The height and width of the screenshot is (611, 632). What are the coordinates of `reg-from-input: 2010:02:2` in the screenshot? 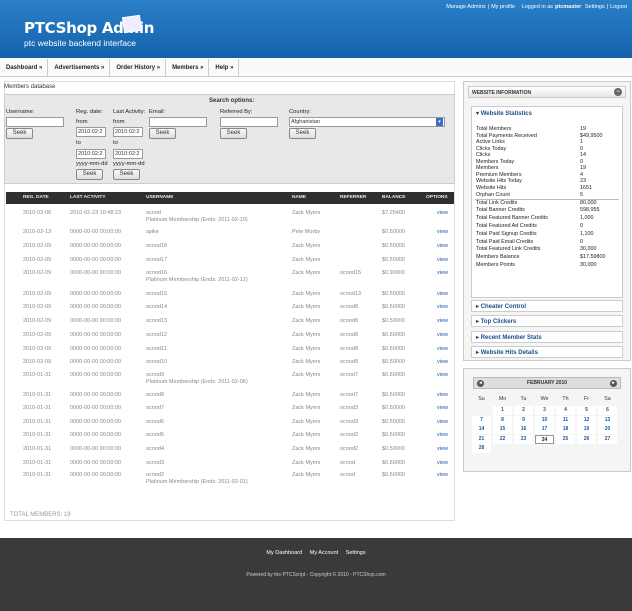 It's located at (91, 132).